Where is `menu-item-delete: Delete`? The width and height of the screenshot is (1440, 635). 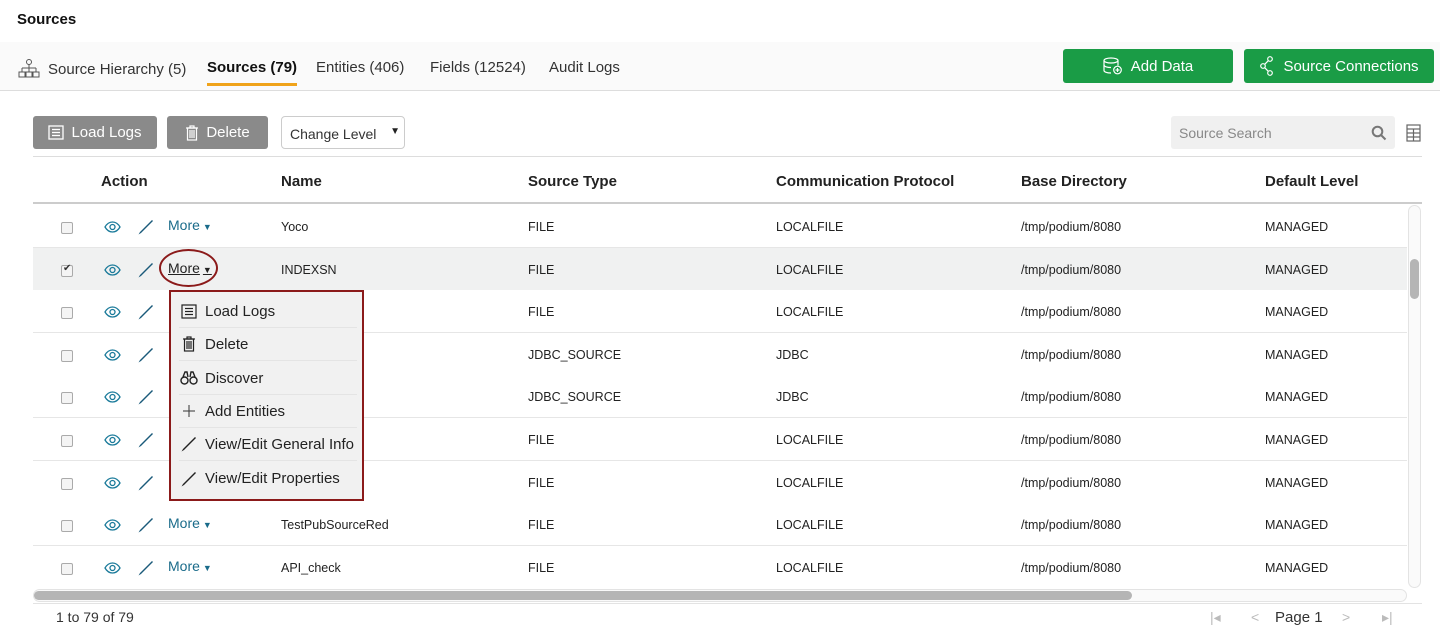
menu-item-delete: Delete is located at coordinates (268, 344).